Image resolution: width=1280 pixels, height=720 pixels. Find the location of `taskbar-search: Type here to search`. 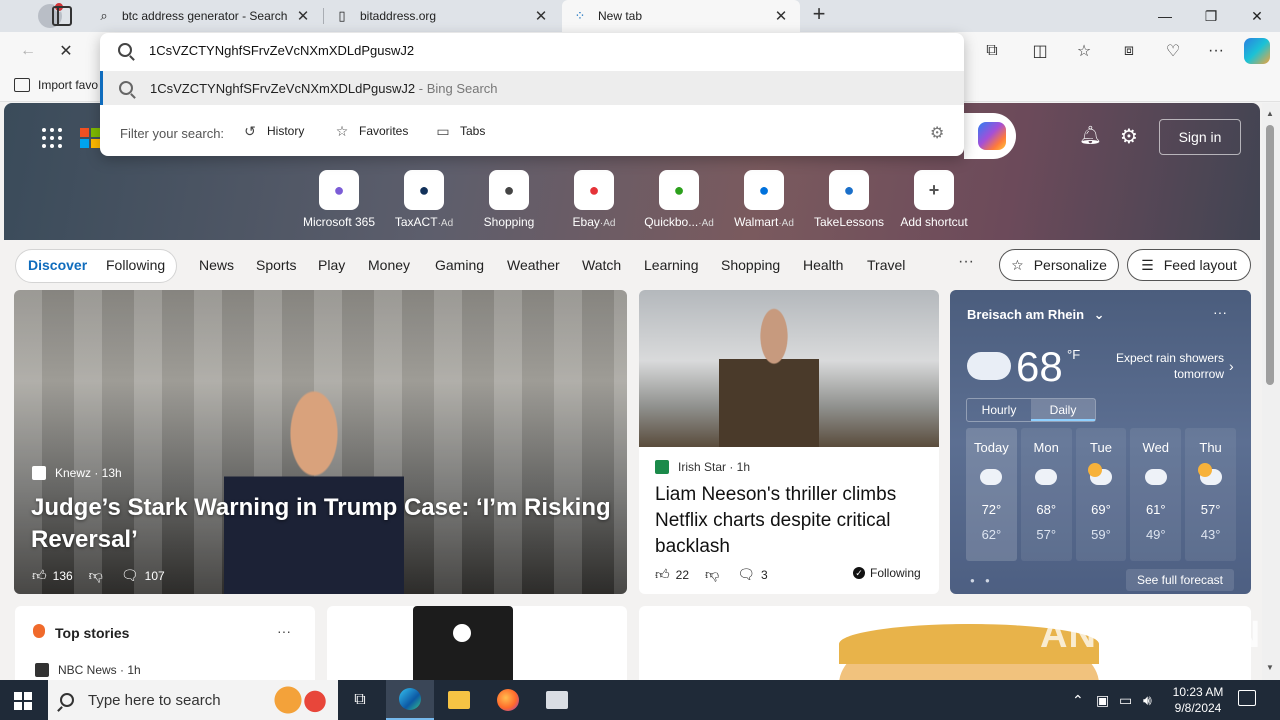

taskbar-search: Type here to search is located at coordinates (193, 700).